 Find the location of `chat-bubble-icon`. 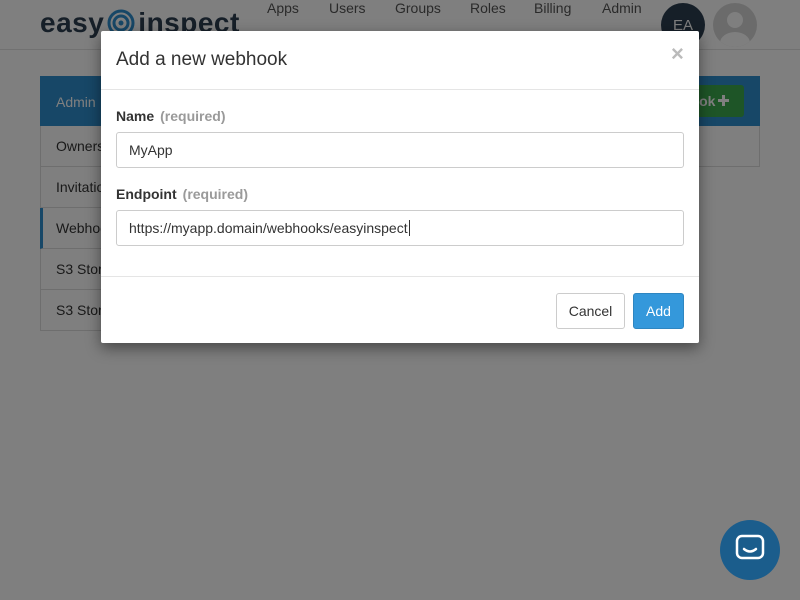

chat-bubble-icon is located at coordinates (750, 550).